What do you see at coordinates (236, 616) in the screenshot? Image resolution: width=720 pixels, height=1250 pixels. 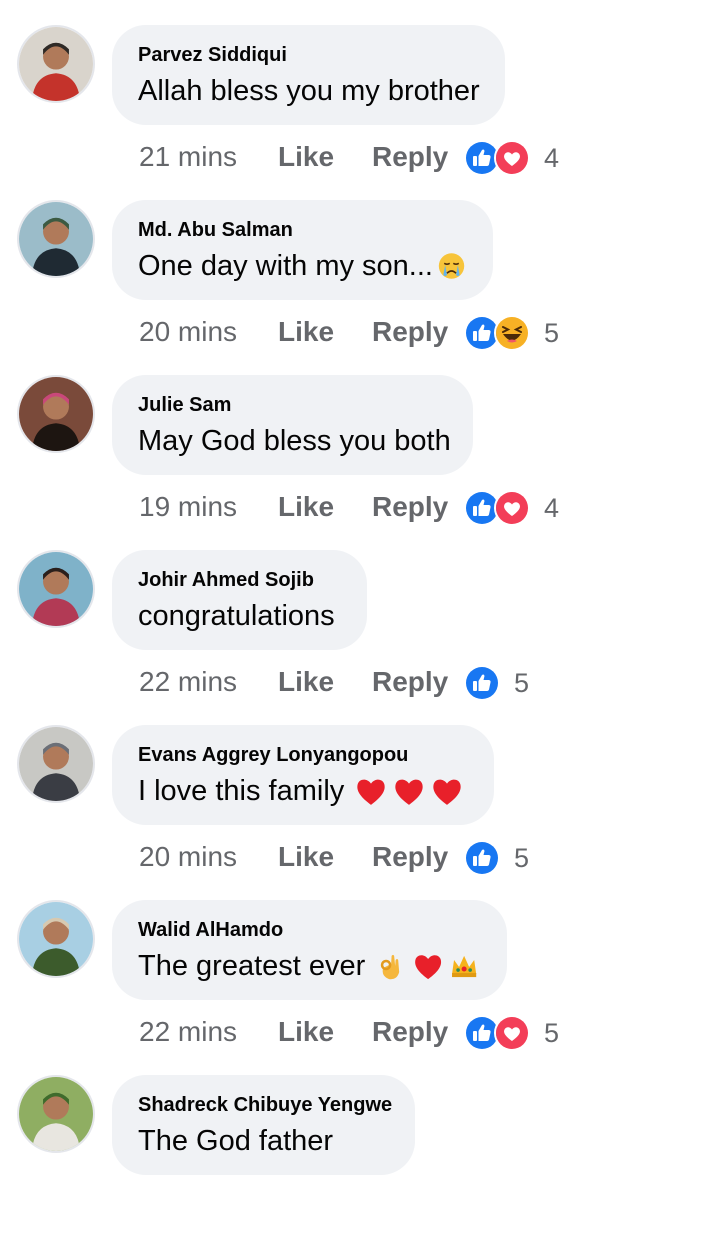 I see `comment-text-content: congratulations` at bounding box center [236, 616].